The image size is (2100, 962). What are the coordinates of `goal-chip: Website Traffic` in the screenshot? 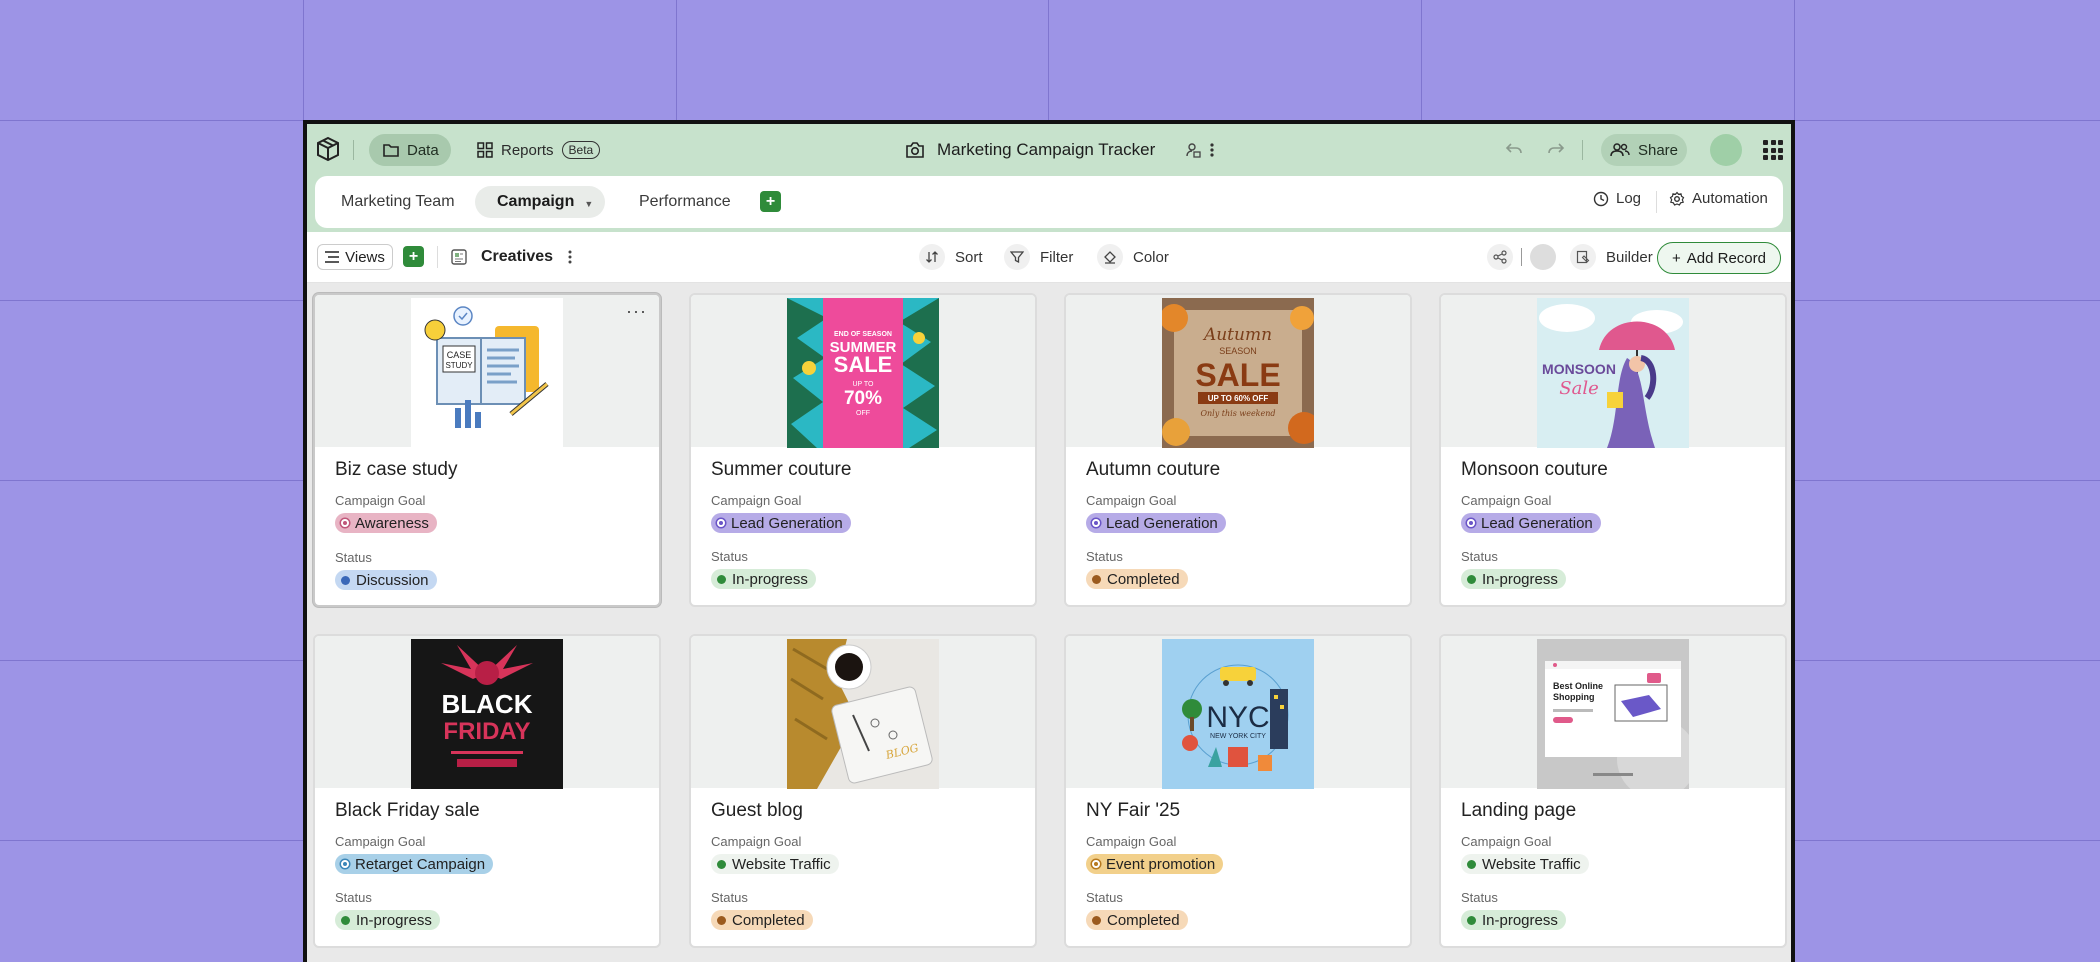 It's located at (1525, 864).